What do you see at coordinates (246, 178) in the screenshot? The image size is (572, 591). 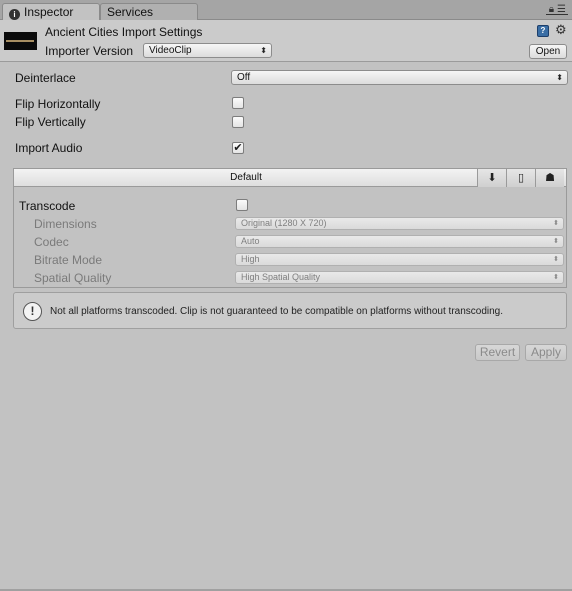 I see `tab-default-platform: Default` at bounding box center [246, 178].